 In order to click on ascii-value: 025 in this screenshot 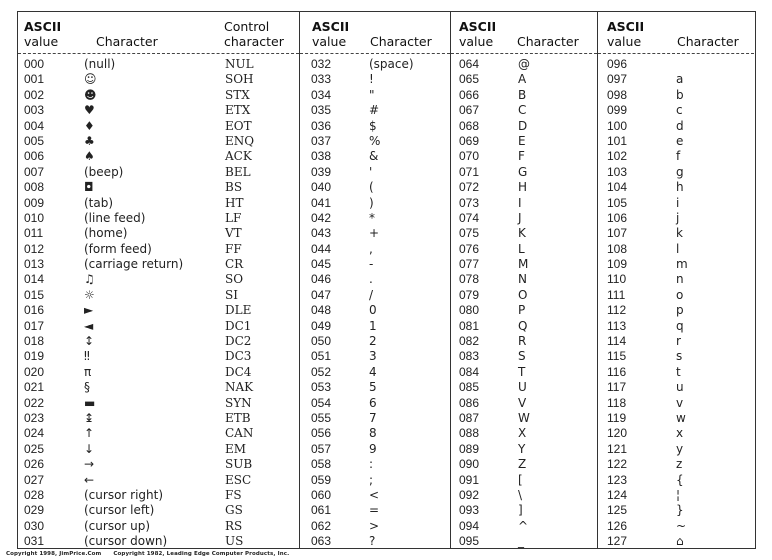, I will do `click(34, 448)`.